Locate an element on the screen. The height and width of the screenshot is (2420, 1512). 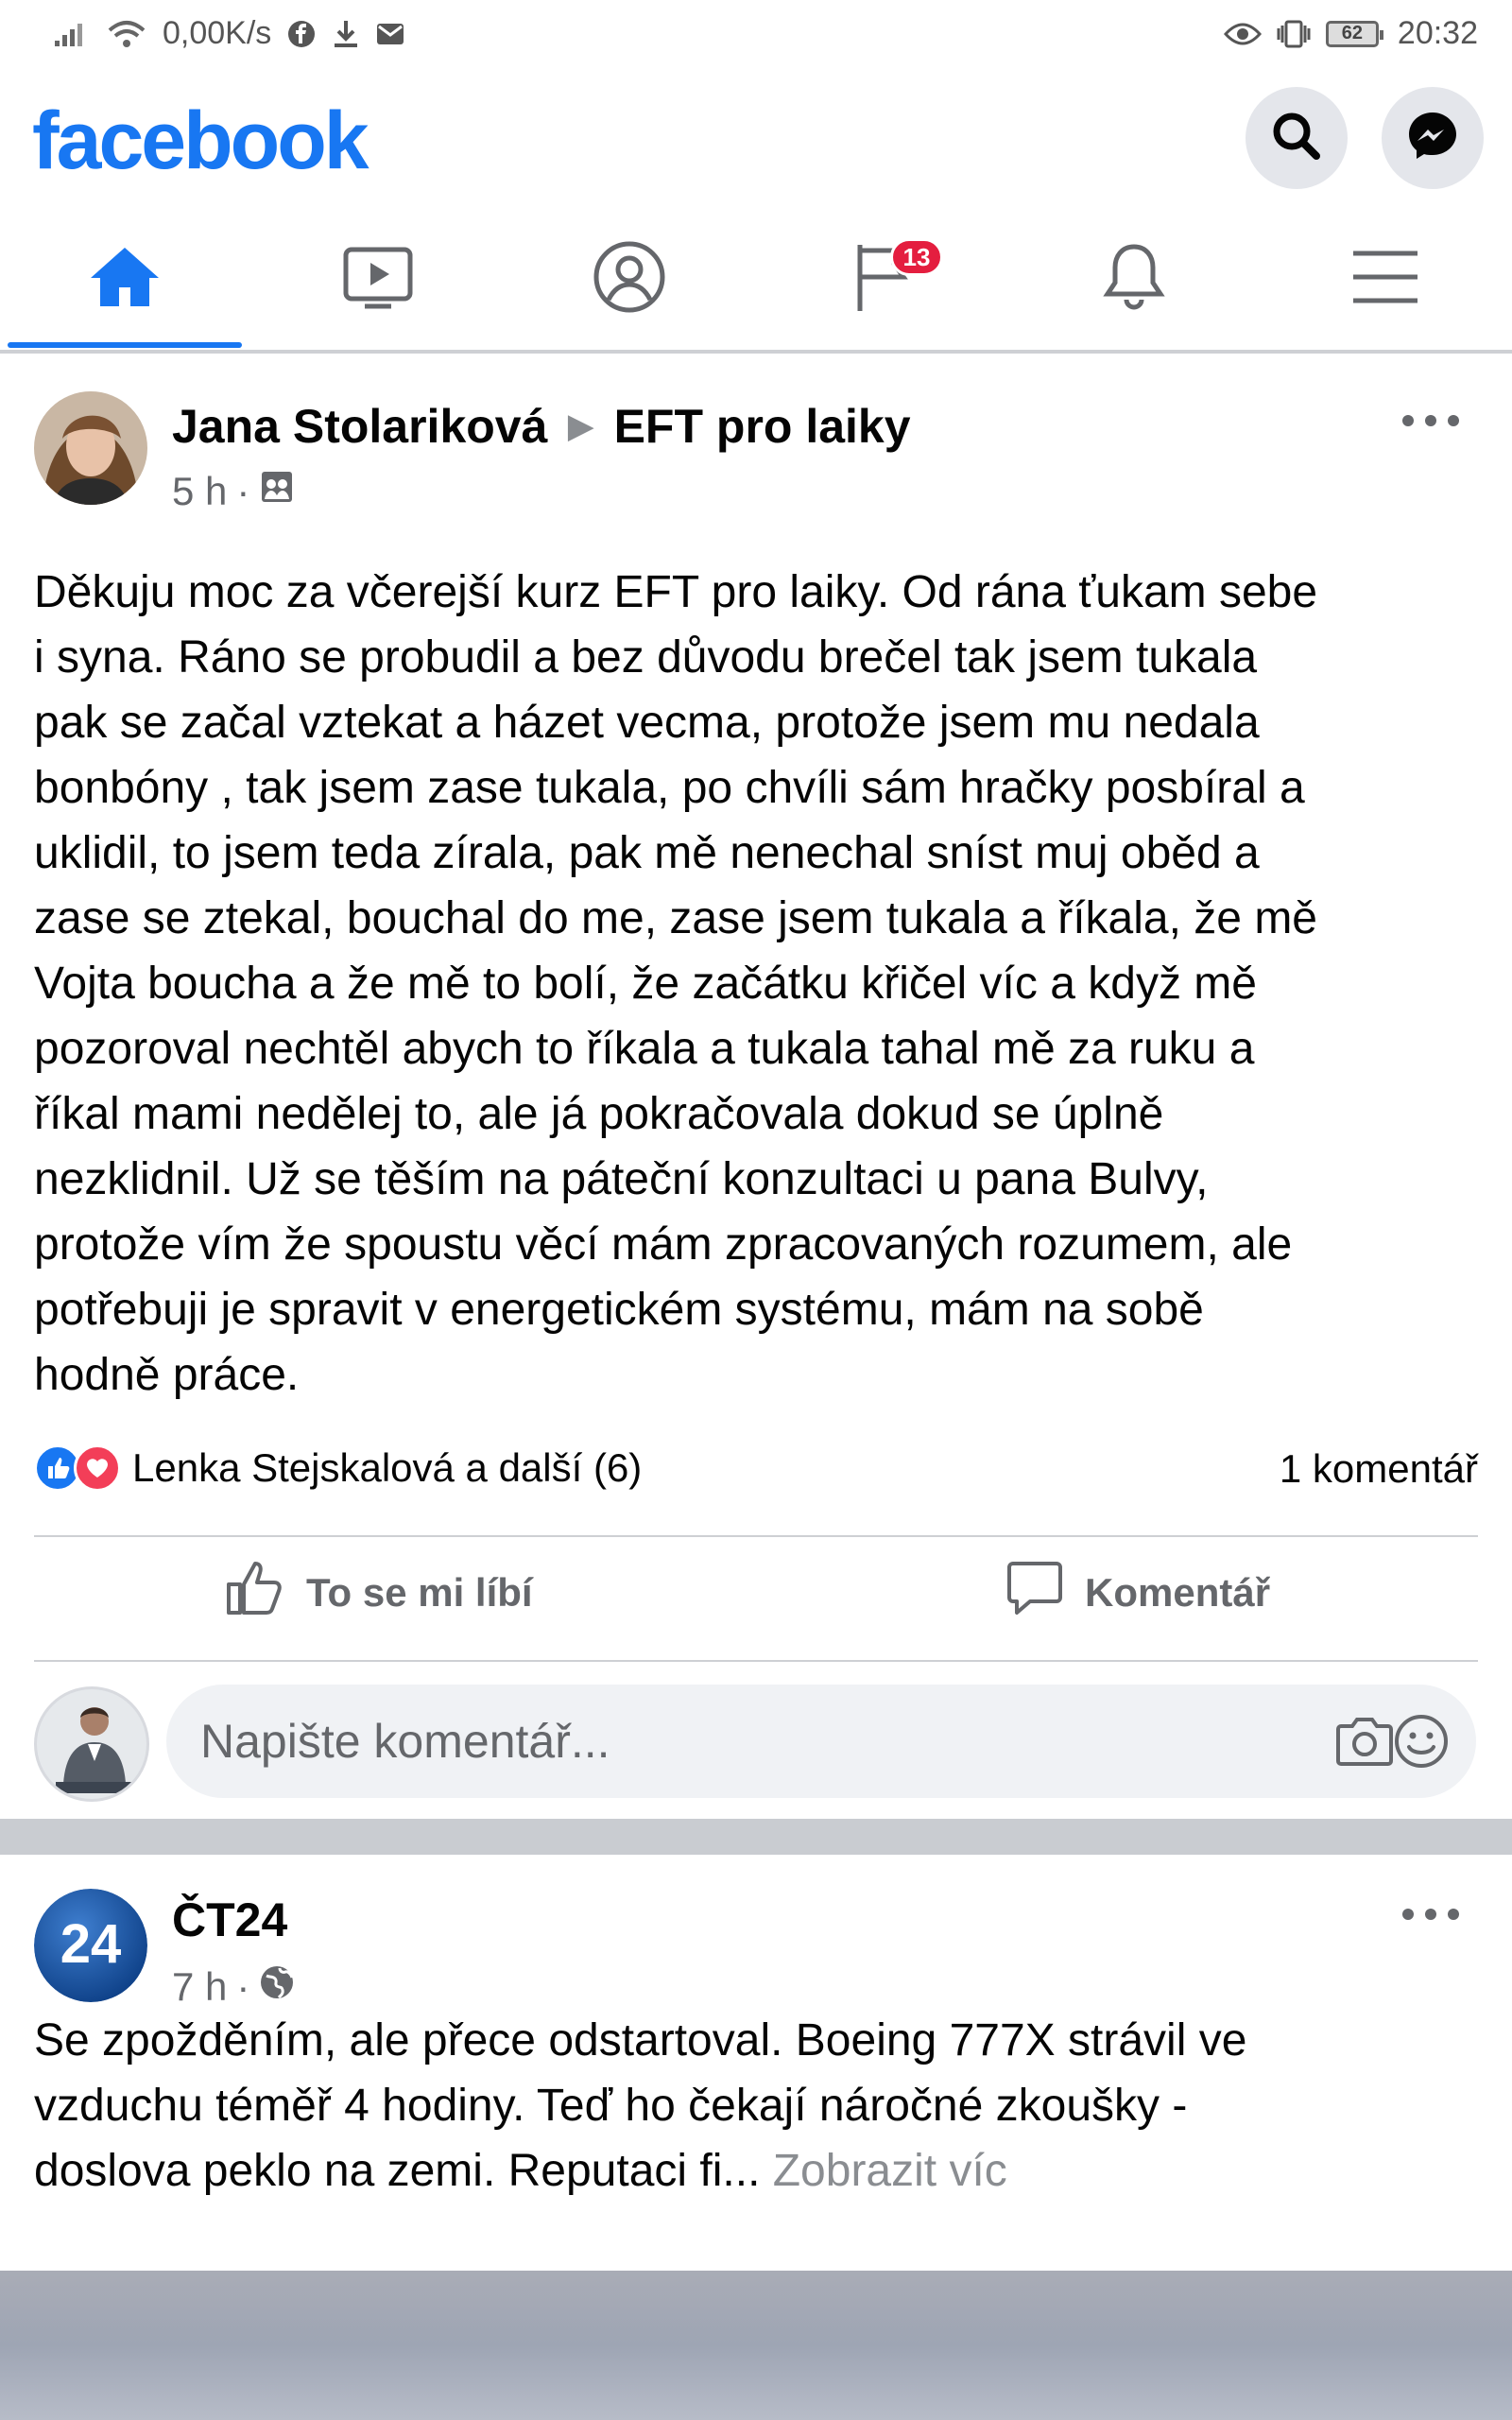
comment-input-wrapper is located at coordinates (821, 1741).